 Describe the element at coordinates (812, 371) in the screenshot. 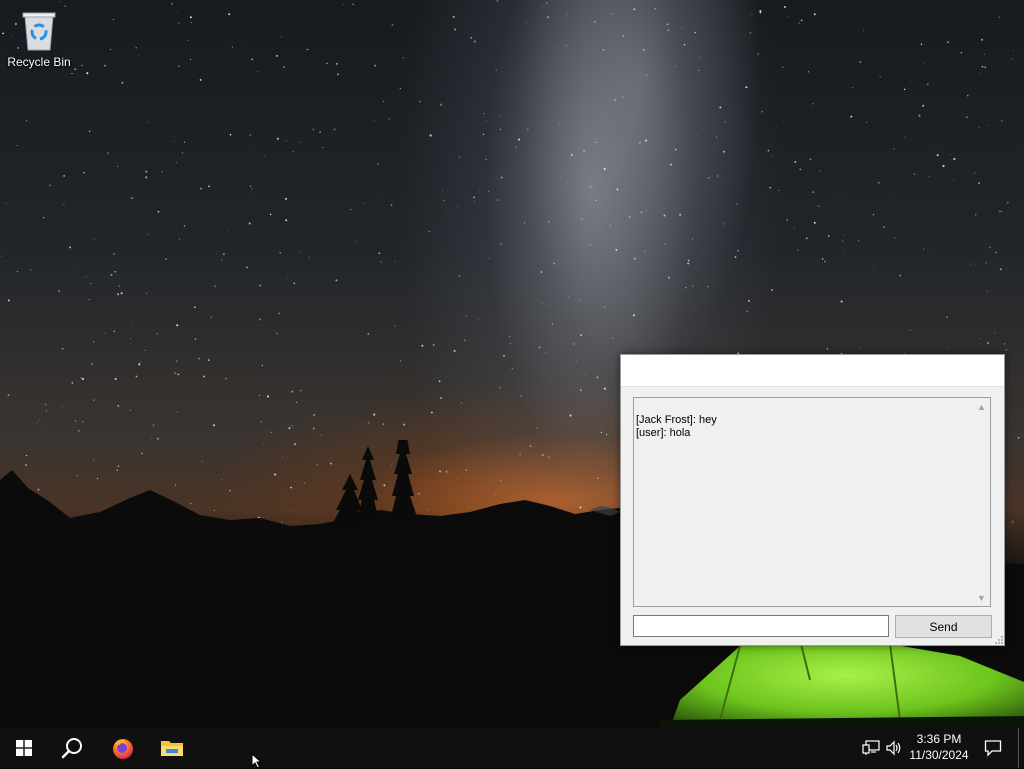

I see `window-titlebar` at that location.